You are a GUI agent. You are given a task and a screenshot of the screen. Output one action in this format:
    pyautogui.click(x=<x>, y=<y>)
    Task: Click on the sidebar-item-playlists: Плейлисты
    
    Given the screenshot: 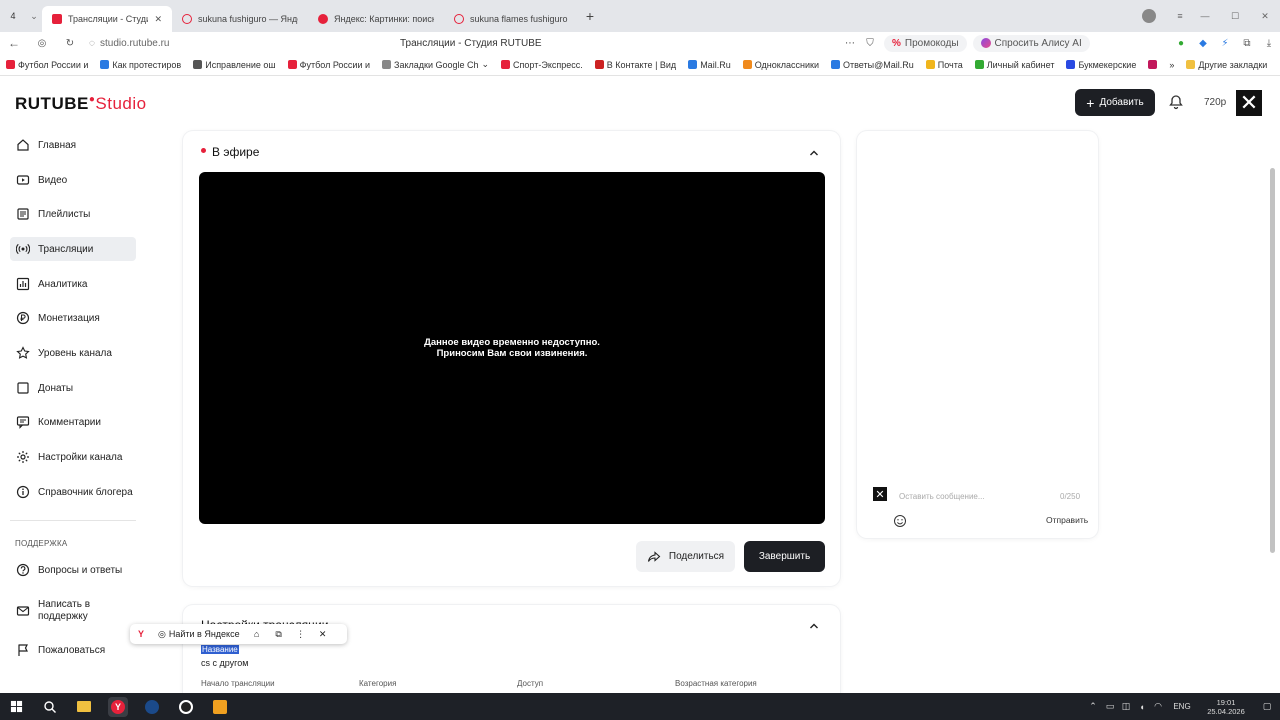 What is the action you would take?
    pyautogui.click(x=73, y=214)
    